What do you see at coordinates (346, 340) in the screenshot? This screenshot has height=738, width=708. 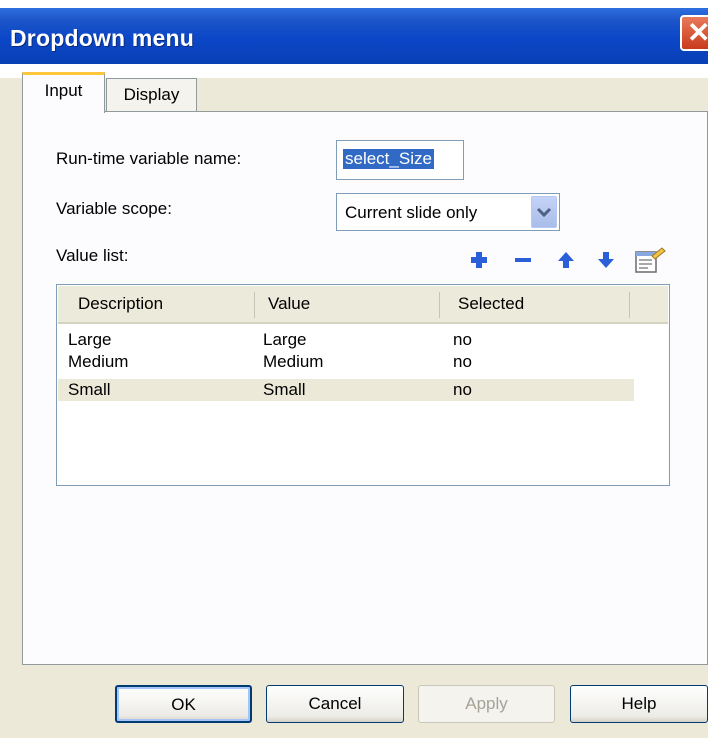 I see `table-row: Large Large no` at bounding box center [346, 340].